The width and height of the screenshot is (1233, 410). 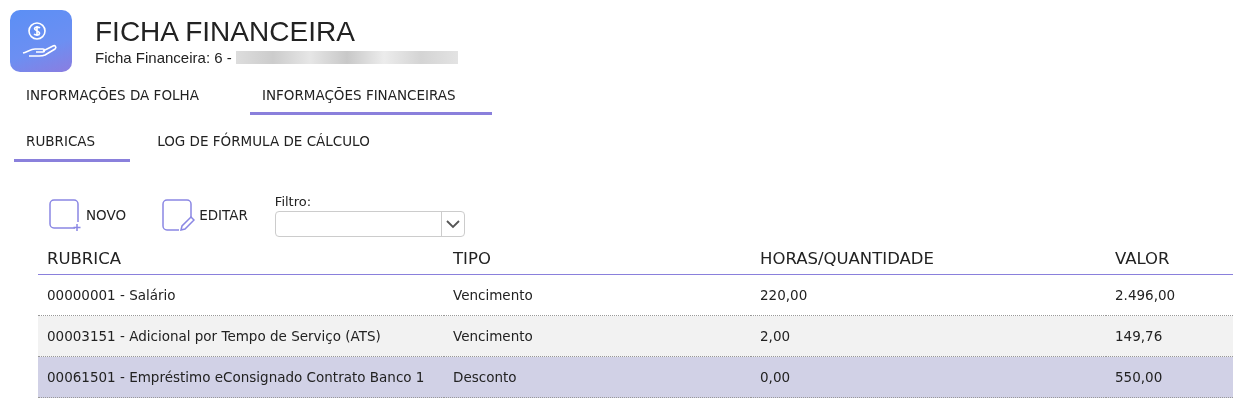 I want to click on tab: INFORMAÇÕES DA FOLHA, so click(x=124, y=96).